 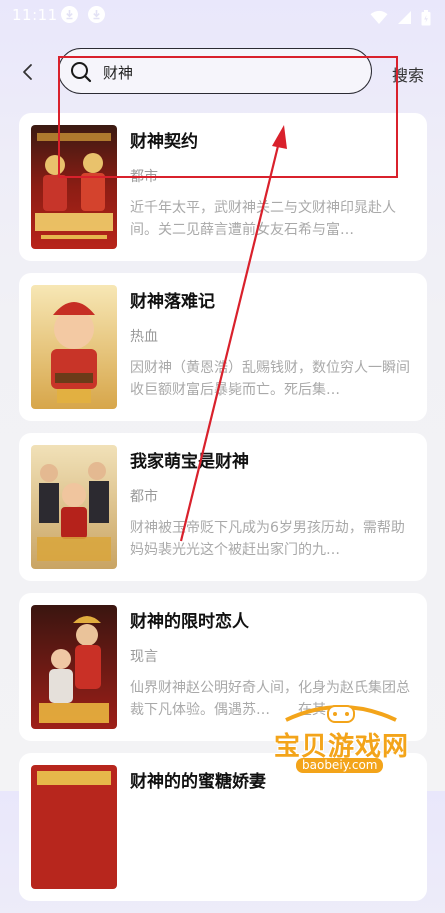 I want to click on signal-icon, so click(x=404, y=17).